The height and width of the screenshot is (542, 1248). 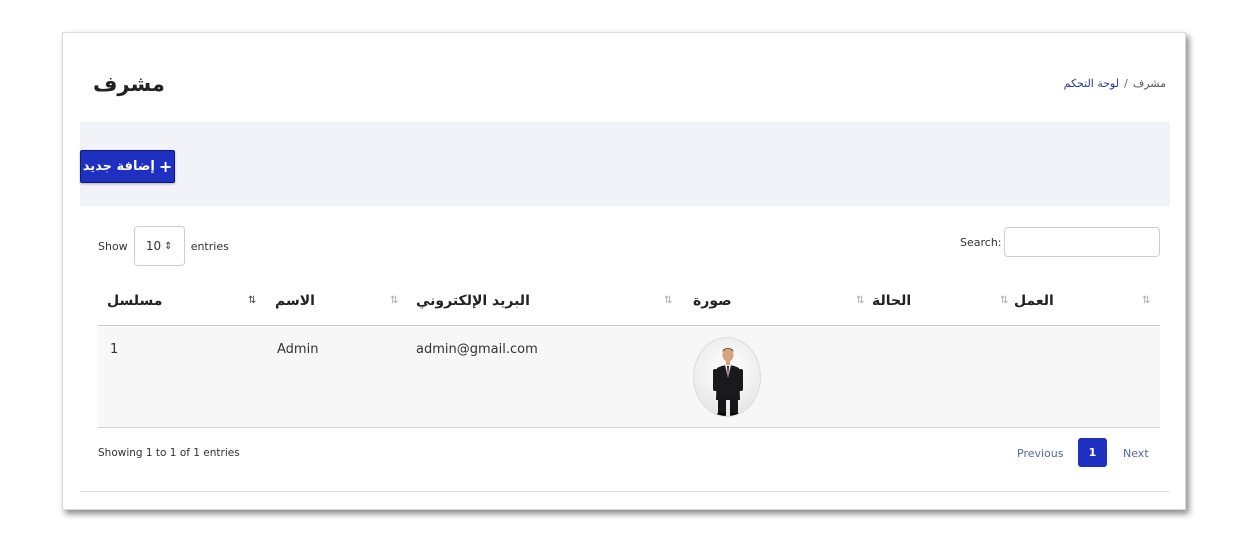 I want to click on breadcrumb-current: مشرف, so click(x=1149, y=83).